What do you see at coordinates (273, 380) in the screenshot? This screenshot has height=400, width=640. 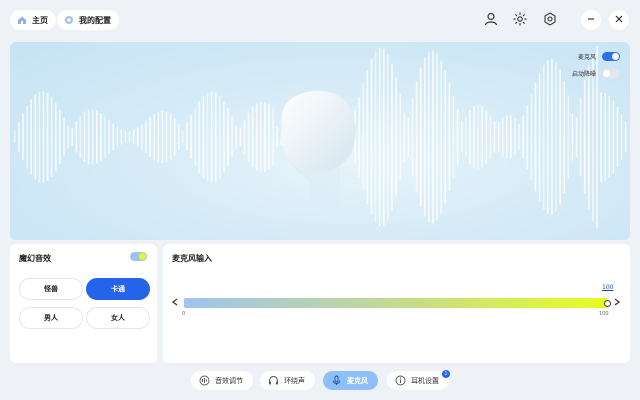 I see `headphones-icon` at bounding box center [273, 380].